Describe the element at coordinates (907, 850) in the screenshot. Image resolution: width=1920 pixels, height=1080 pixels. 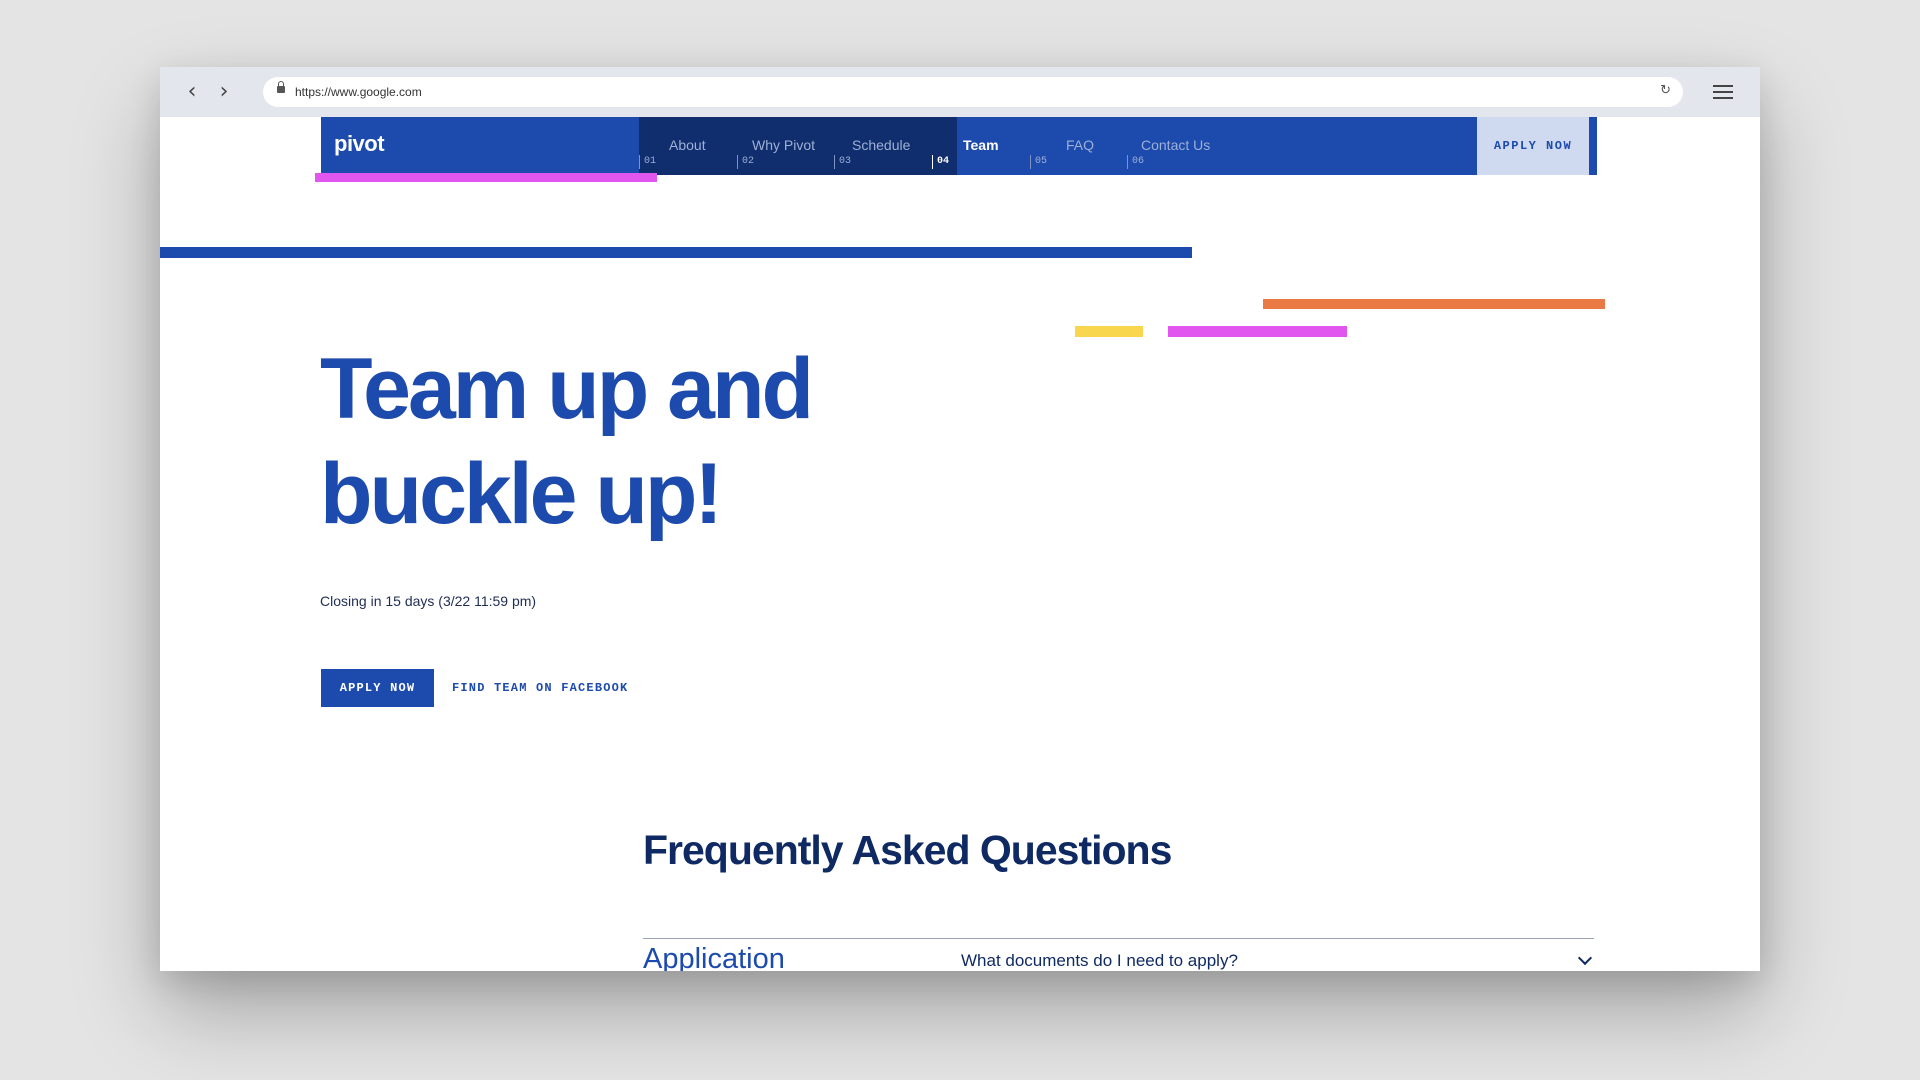
I see `faq-heading: Frequently Asked Questions` at that location.